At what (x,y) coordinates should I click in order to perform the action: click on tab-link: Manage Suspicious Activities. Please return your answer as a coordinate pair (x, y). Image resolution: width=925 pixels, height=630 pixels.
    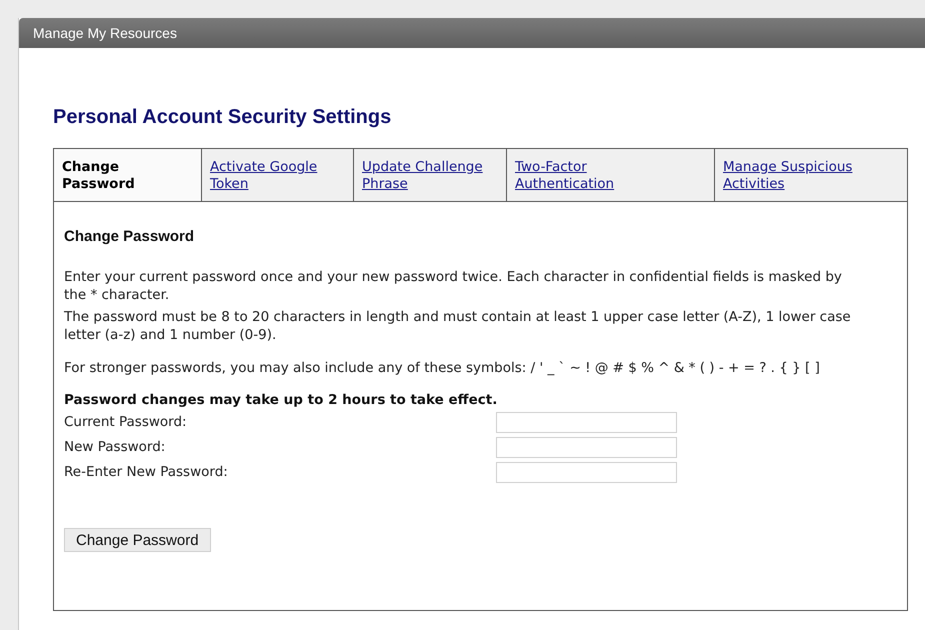
    Looking at the image, I should click on (793, 176).